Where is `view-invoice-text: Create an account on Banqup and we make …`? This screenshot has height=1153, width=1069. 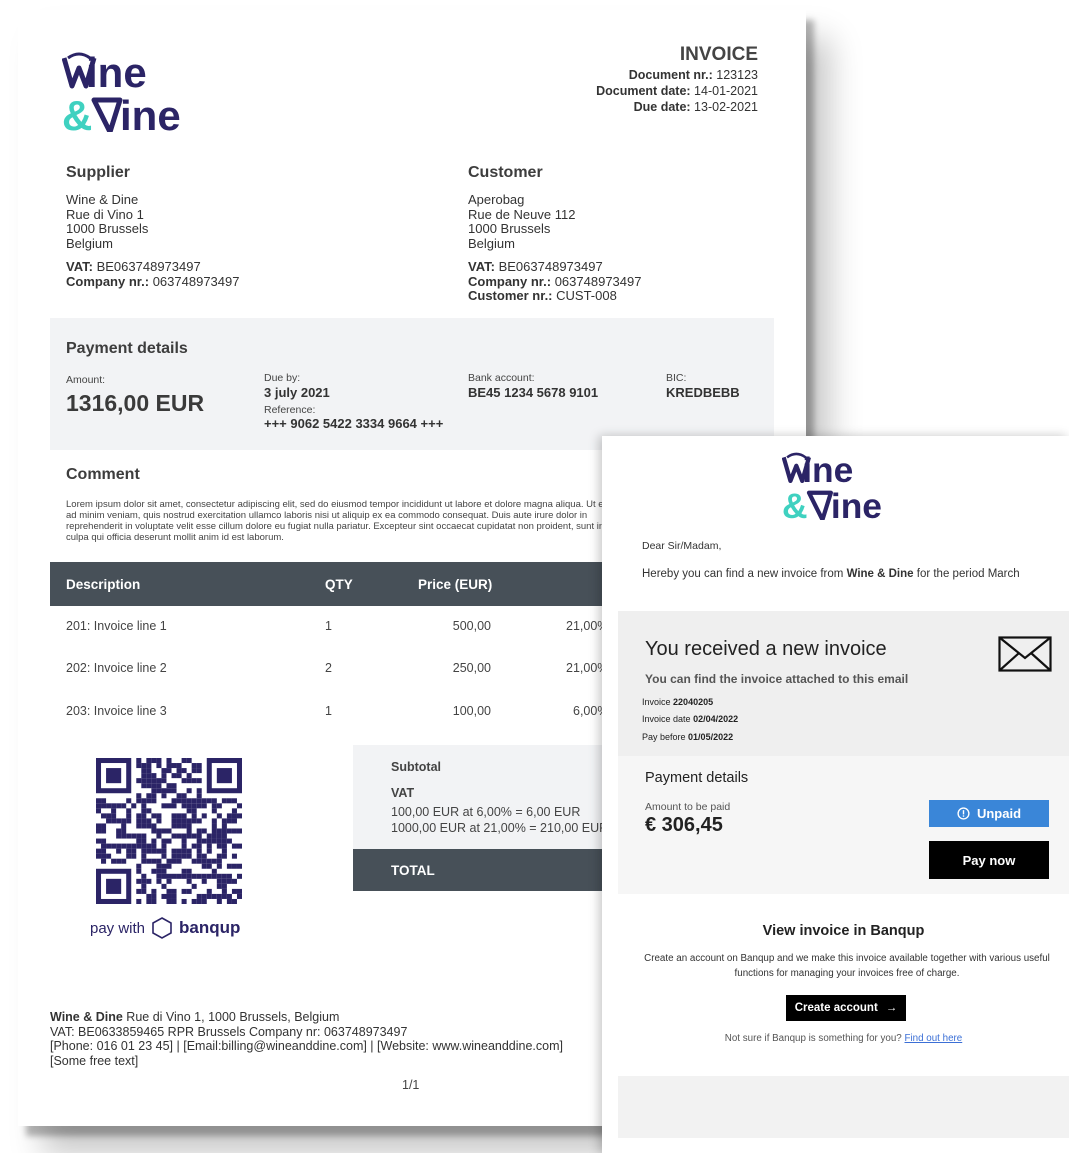 view-invoice-text: Create an account on Banqup and we make … is located at coordinates (847, 966).